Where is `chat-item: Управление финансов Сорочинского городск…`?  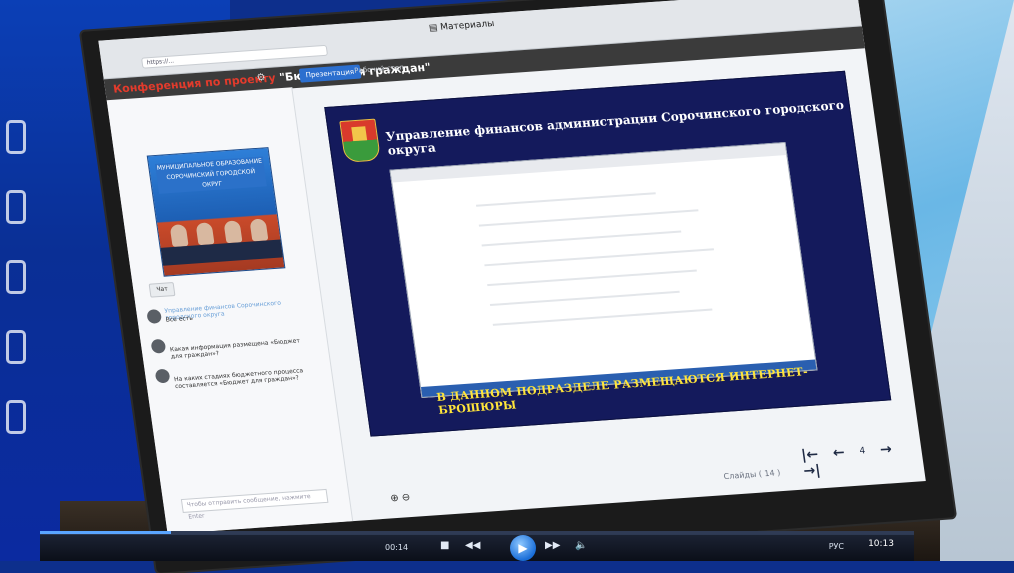
chat-item: Управление финансов Сорочинского городск… is located at coordinates (222, 315).